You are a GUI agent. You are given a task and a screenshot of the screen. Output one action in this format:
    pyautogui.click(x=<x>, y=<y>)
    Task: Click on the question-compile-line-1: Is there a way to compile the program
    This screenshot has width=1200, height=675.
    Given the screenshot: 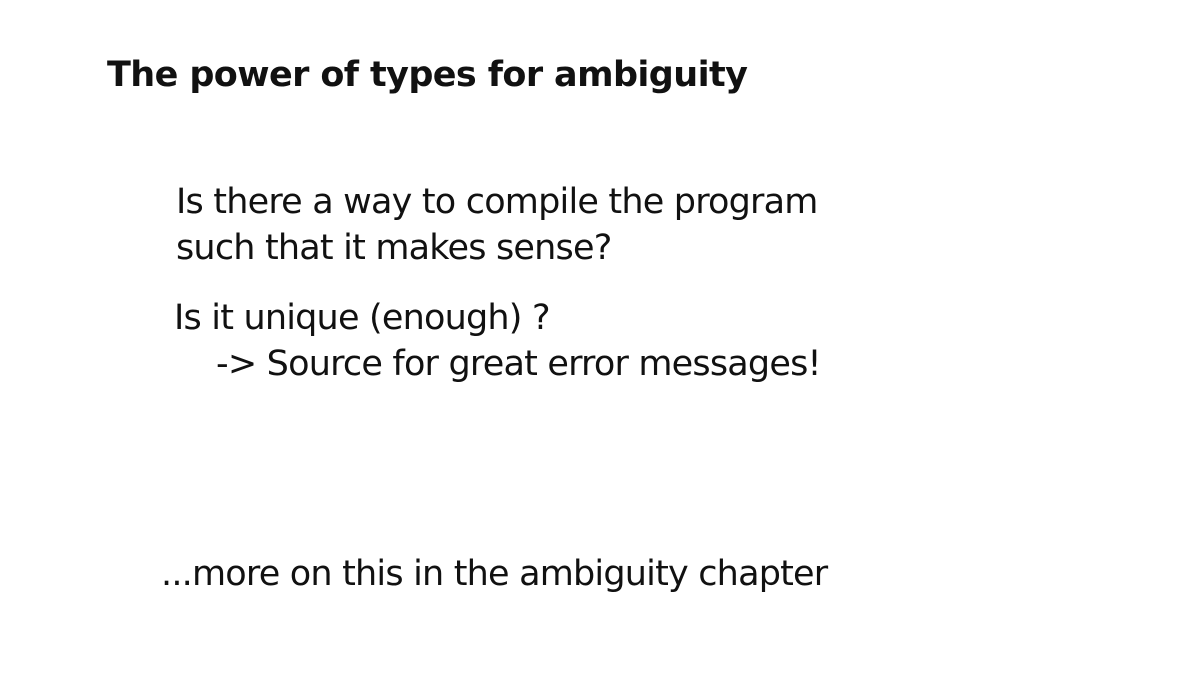 What is the action you would take?
    pyautogui.click(x=497, y=202)
    